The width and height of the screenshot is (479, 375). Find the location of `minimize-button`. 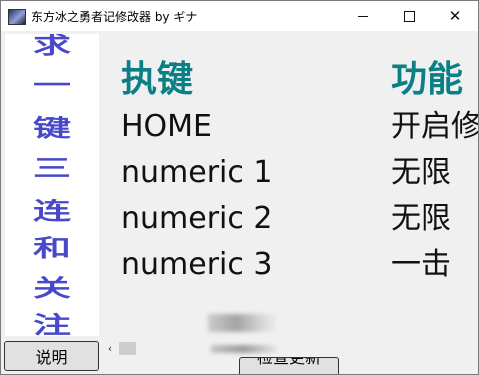

minimize-button is located at coordinates (363, 16).